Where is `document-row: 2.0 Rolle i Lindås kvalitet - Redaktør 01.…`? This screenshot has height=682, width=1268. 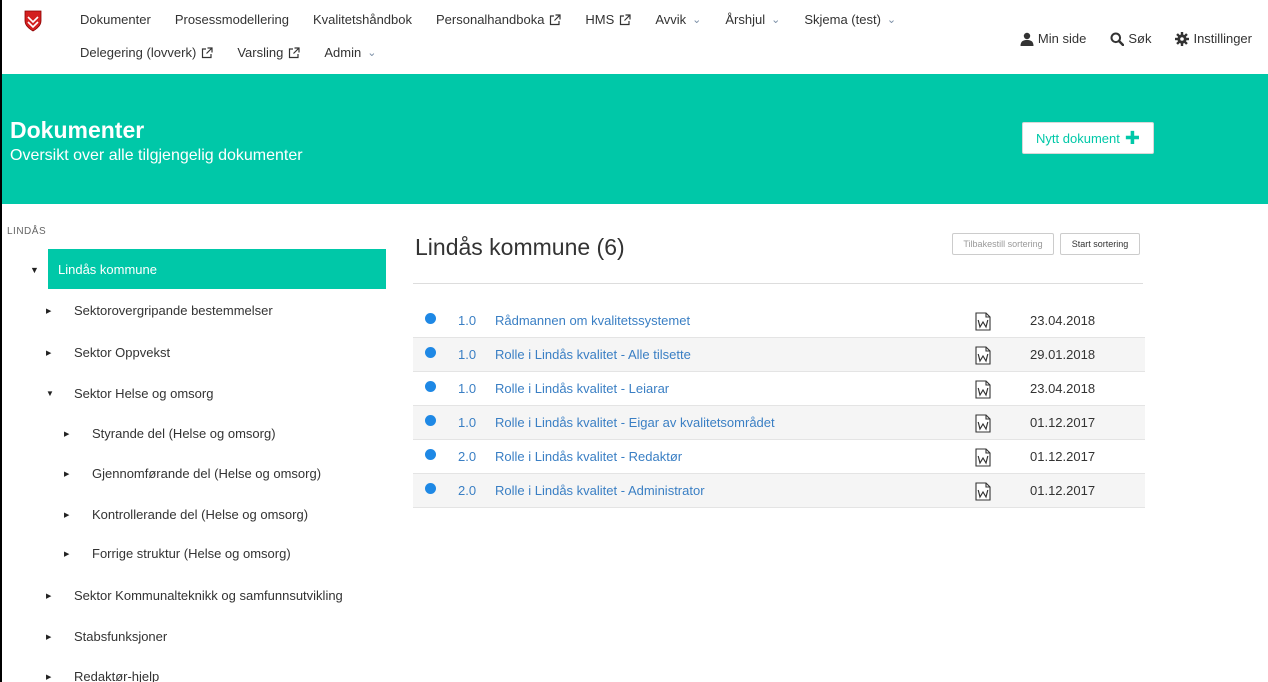
document-row: 2.0 Rolle i Lindås kvalitet - Redaktør 01.… is located at coordinates (779, 457).